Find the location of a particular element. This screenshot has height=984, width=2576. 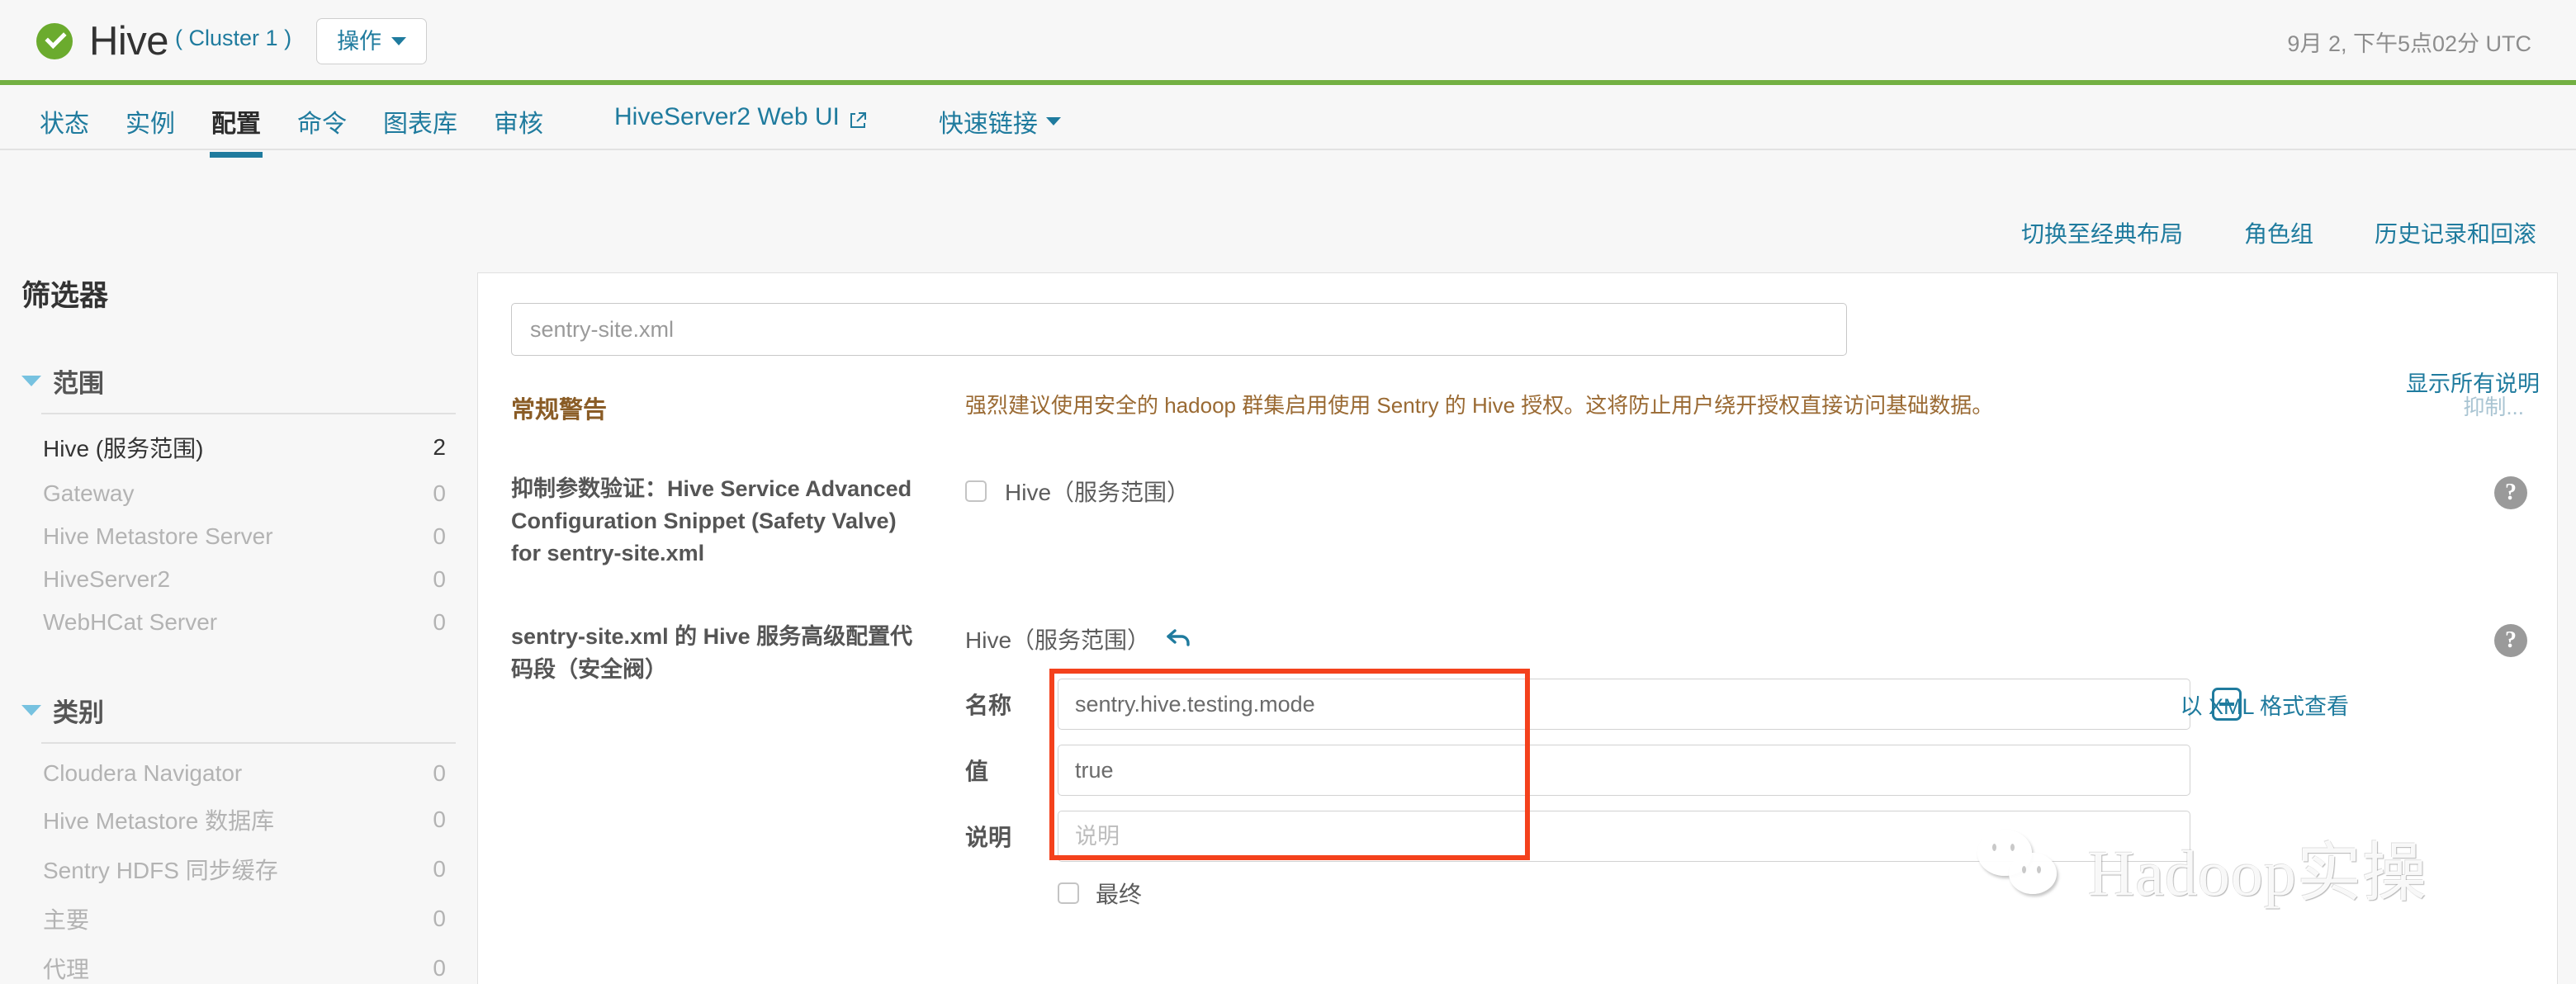

page-title: Hive is located at coordinates (129, 41).